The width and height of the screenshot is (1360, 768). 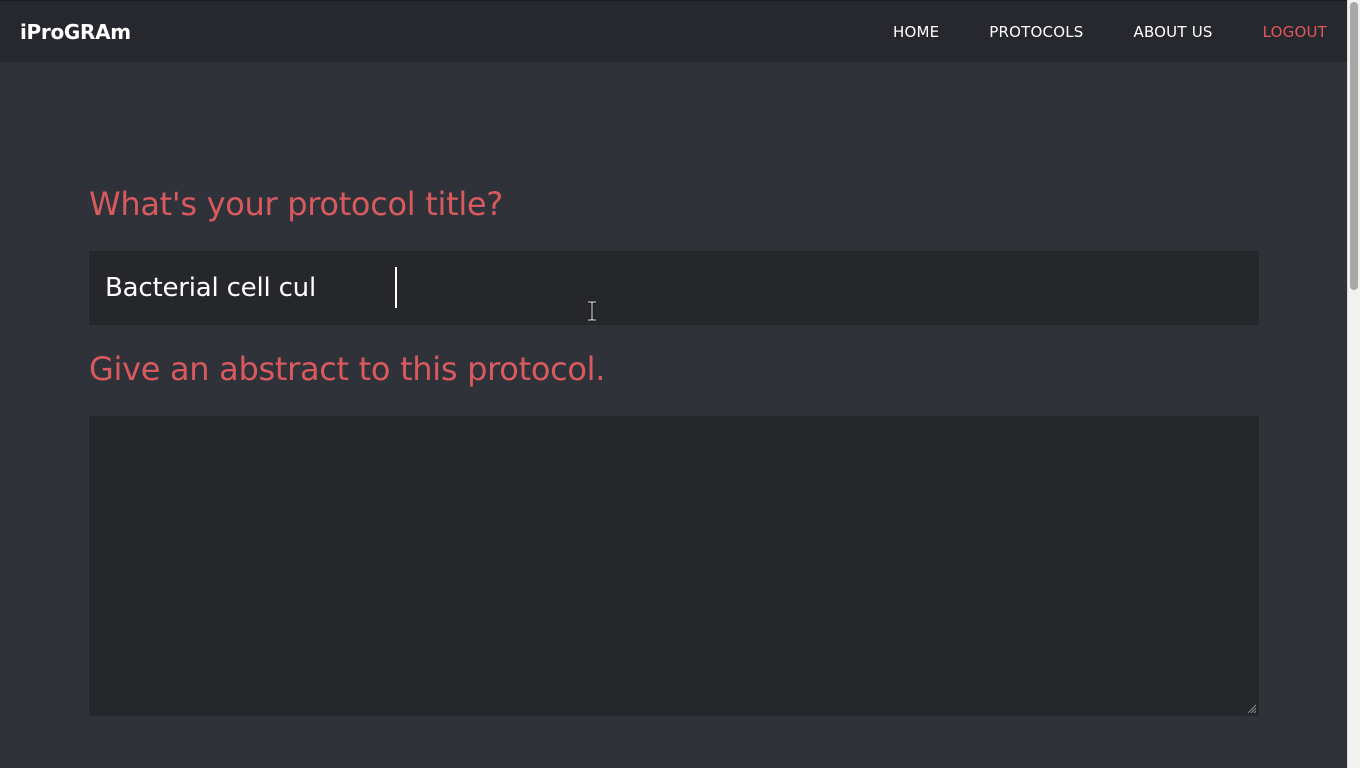 What do you see at coordinates (674, 288) in the screenshot?
I see `protocol-title-input` at bounding box center [674, 288].